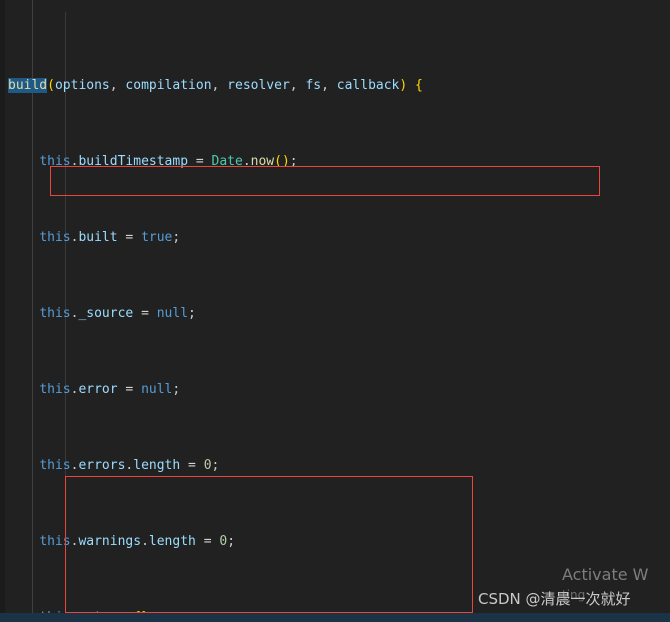 This screenshot has height=622, width=670. Describe the element at coordinates (605, 574) in the screenshot. I see `activate-windows-watermark-title: Activate W` at that location.